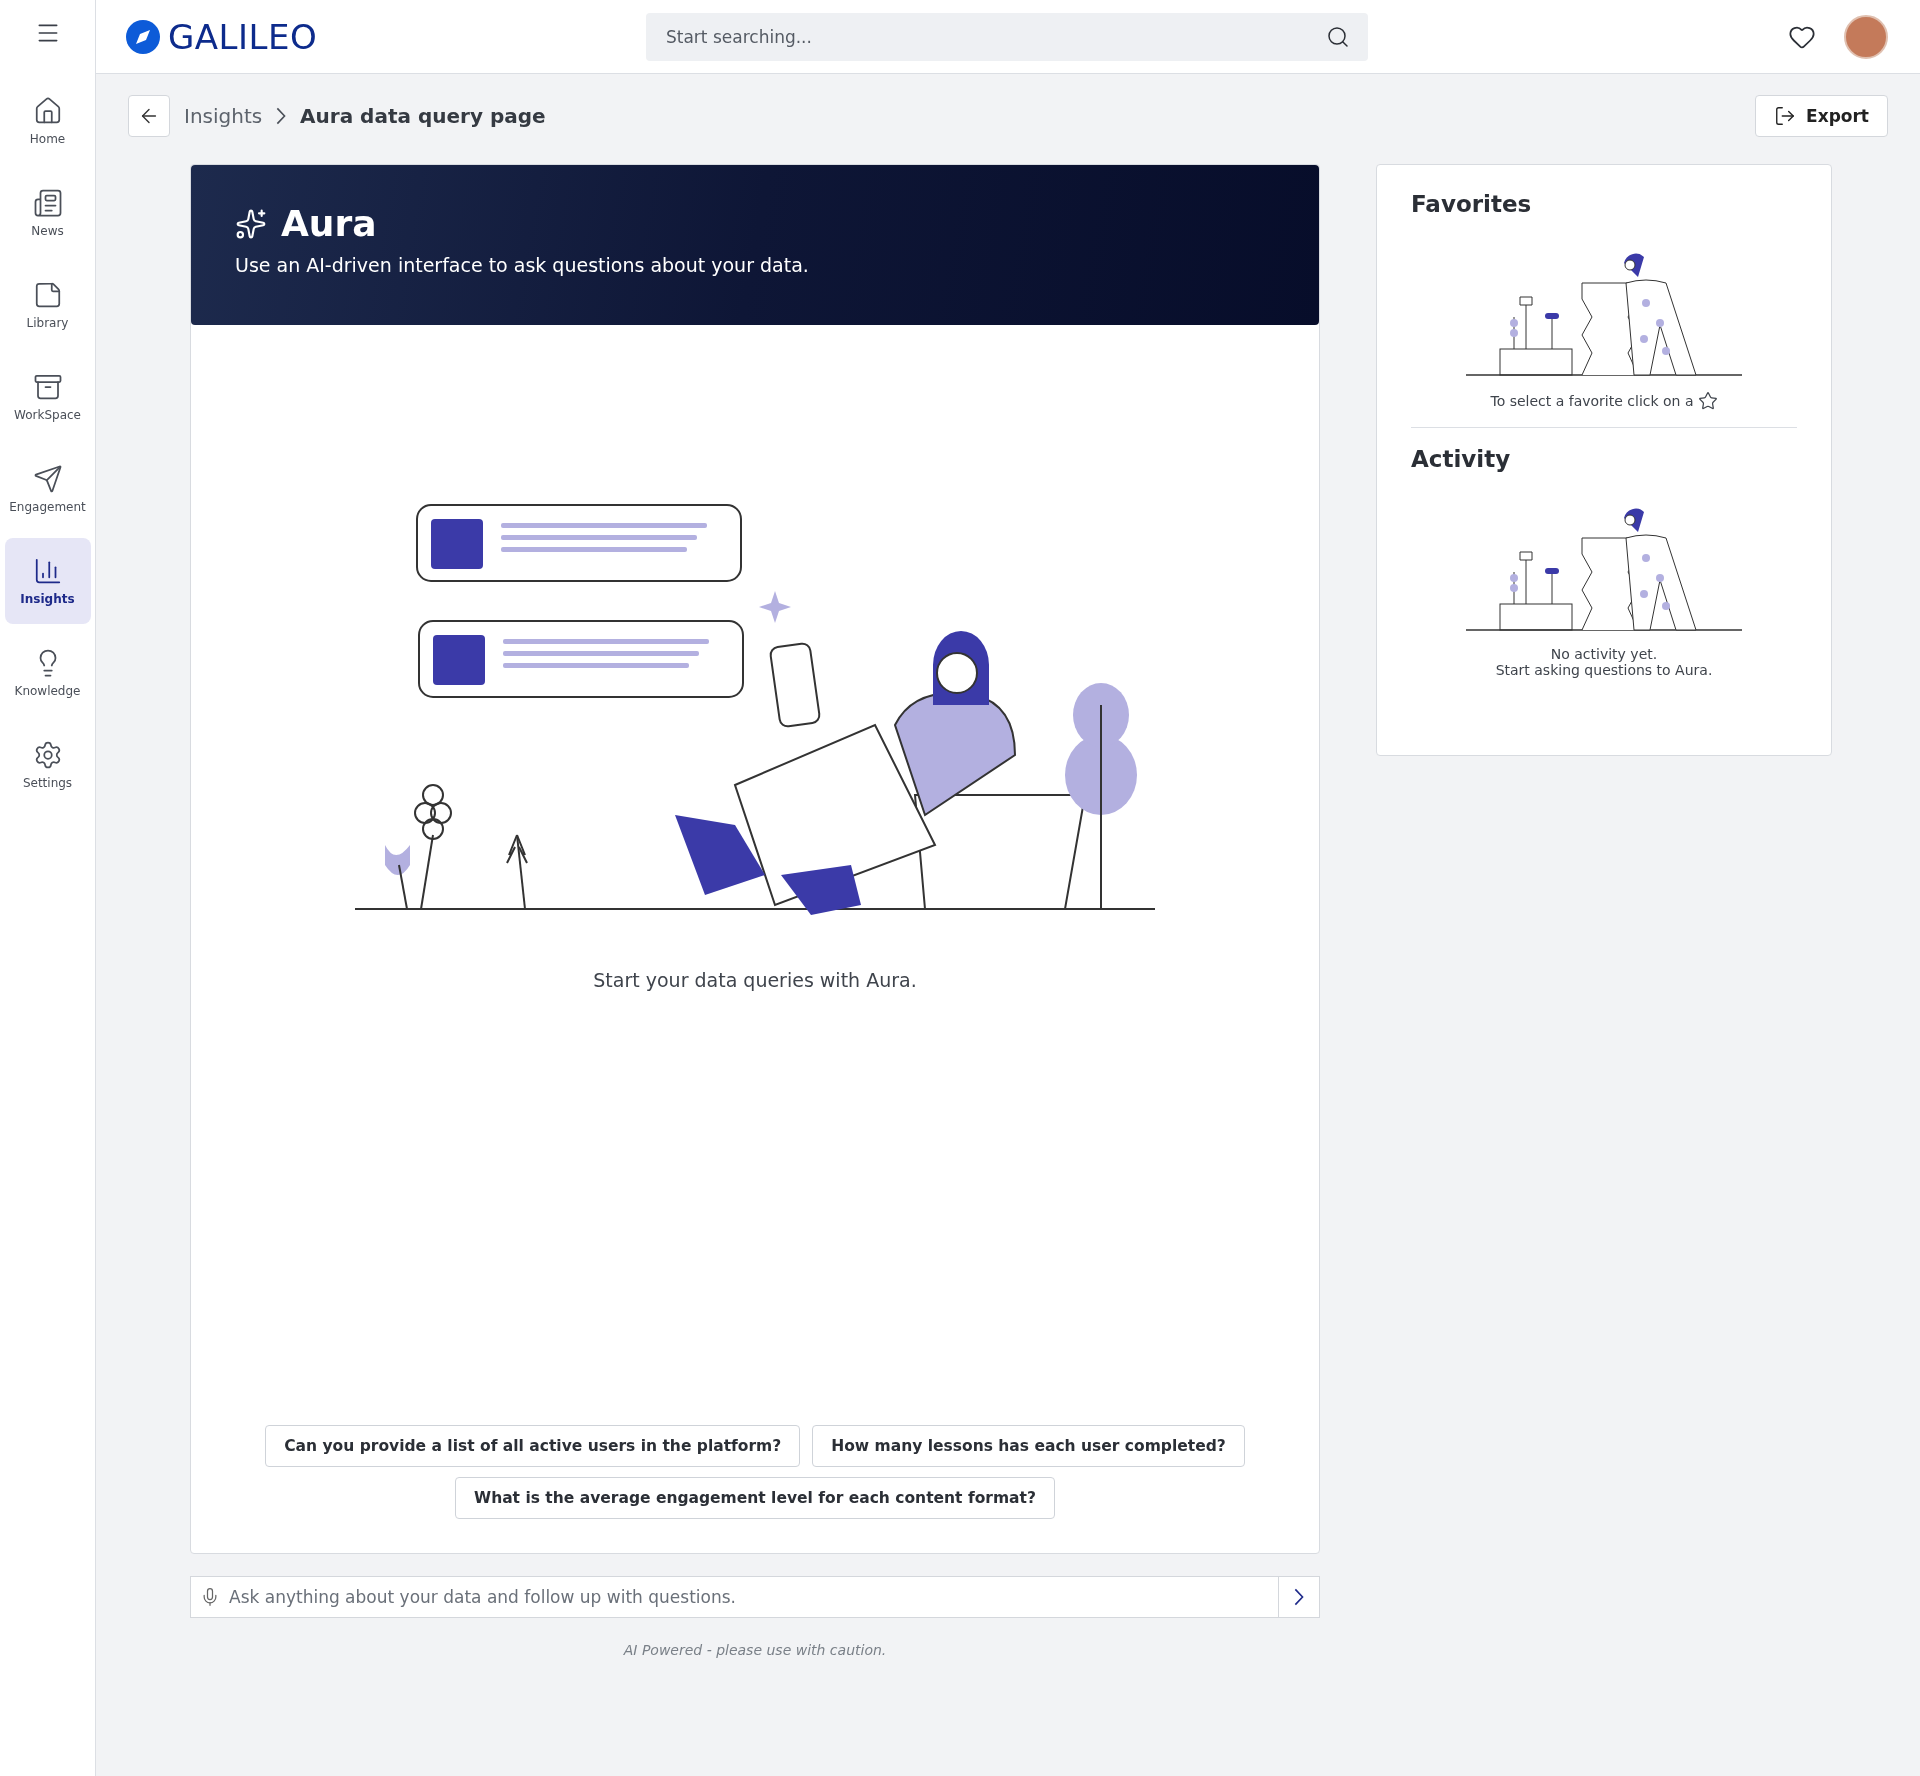 The width and height of the screenshot is (1920, 1776). I want to click on sidebar-item: Insights, so click(47, 581).